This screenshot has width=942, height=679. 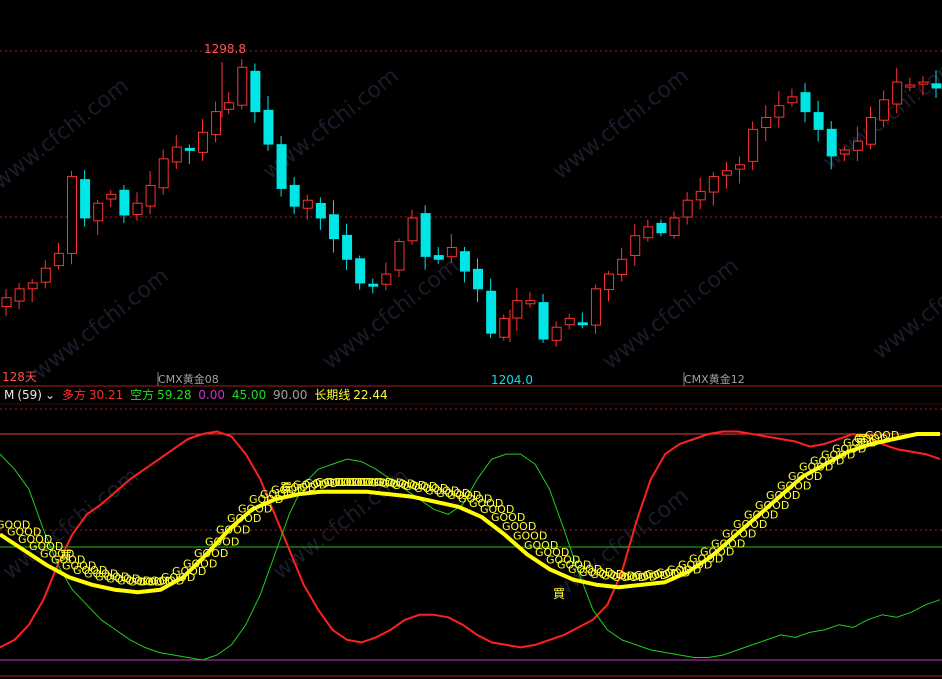 What do you see at coordinates (370, 395) in the screenshot?
I see `long-value: 22.44` at bounding box center [370, 395].